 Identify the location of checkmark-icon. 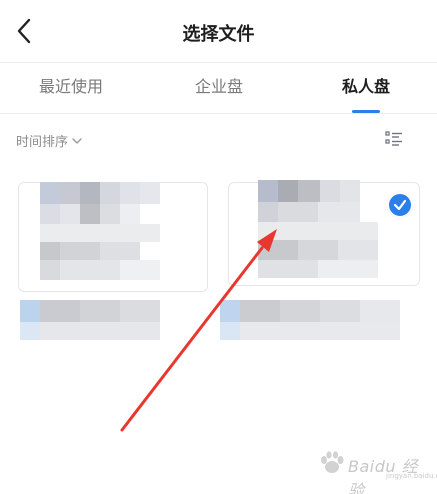
(400, 205).